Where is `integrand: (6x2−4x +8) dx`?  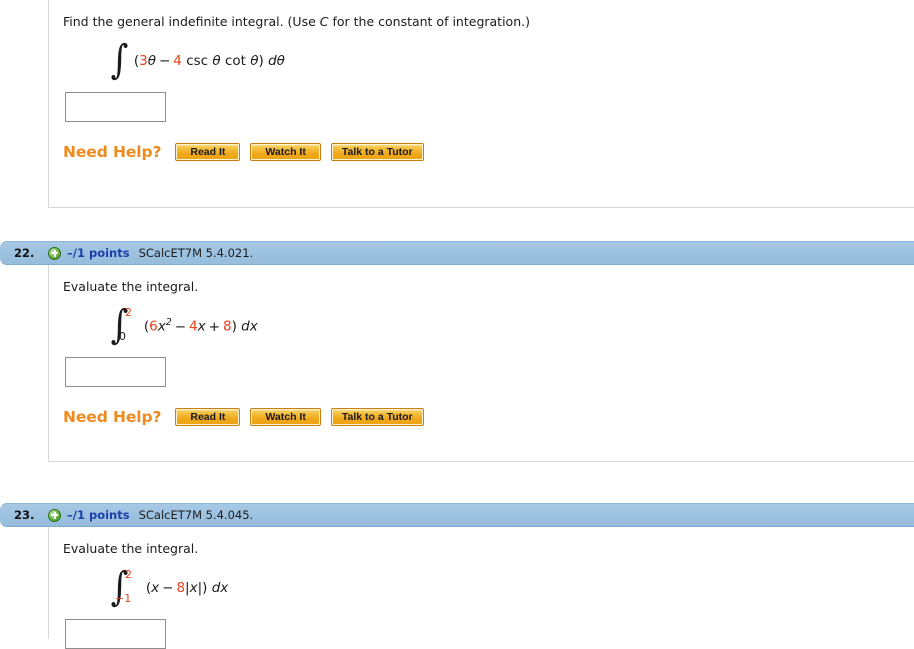
integrand: (6x2−4x +8) dx is located at coordinates (201, 326).